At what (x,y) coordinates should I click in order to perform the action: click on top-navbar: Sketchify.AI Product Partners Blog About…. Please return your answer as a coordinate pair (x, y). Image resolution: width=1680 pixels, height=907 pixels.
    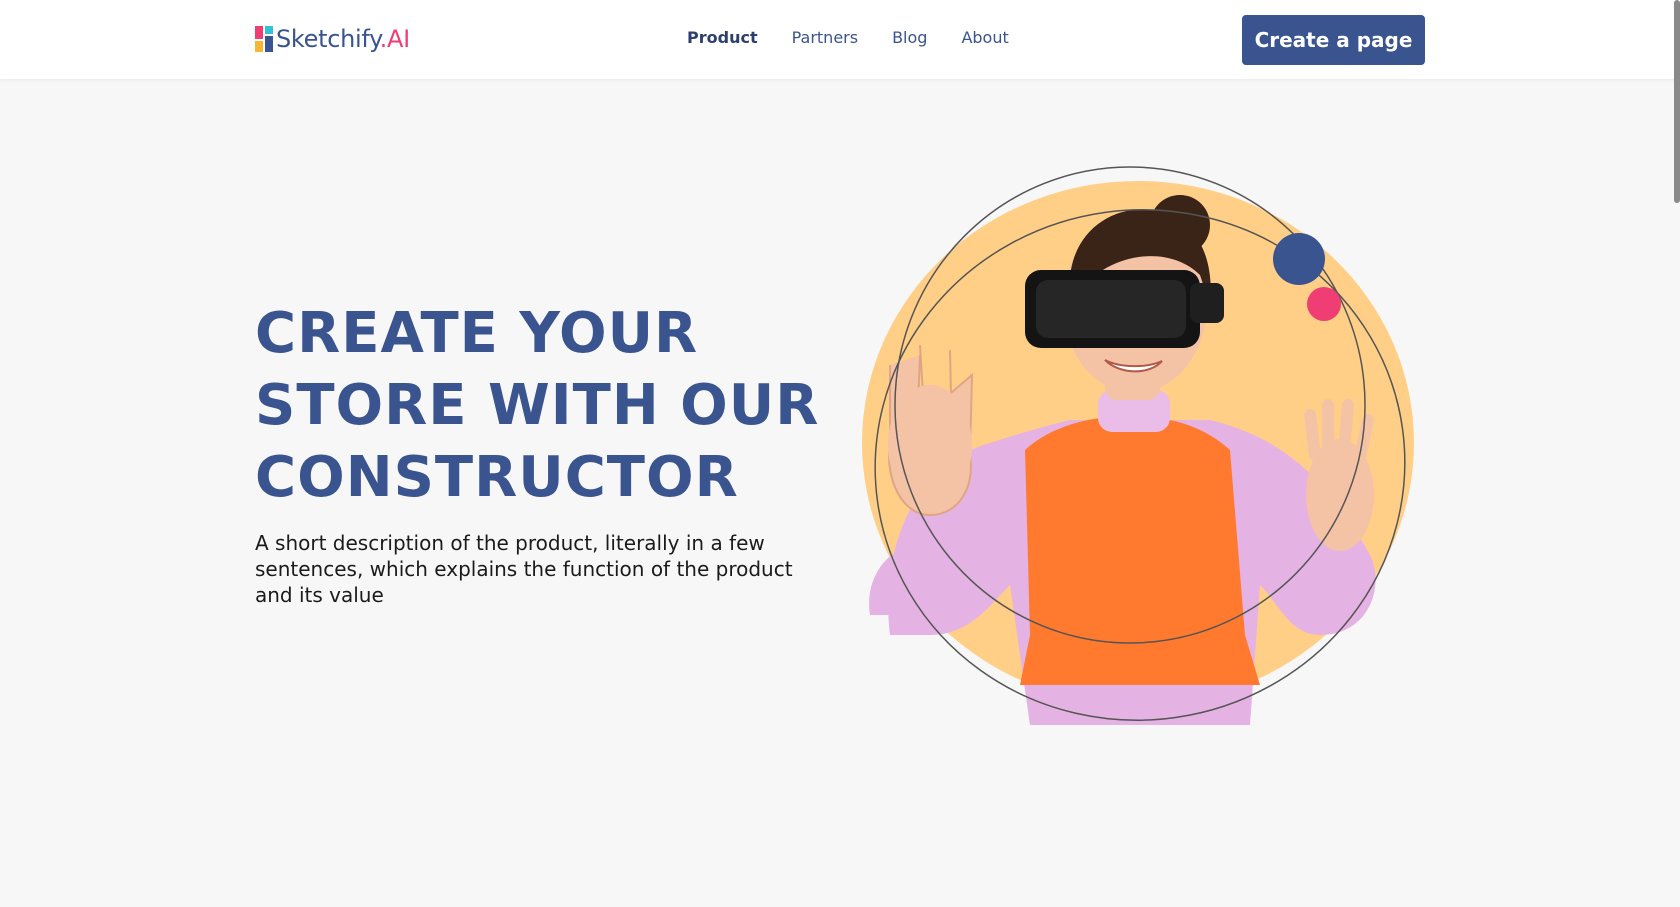
    Looking at the image, I should click on (840, 39).